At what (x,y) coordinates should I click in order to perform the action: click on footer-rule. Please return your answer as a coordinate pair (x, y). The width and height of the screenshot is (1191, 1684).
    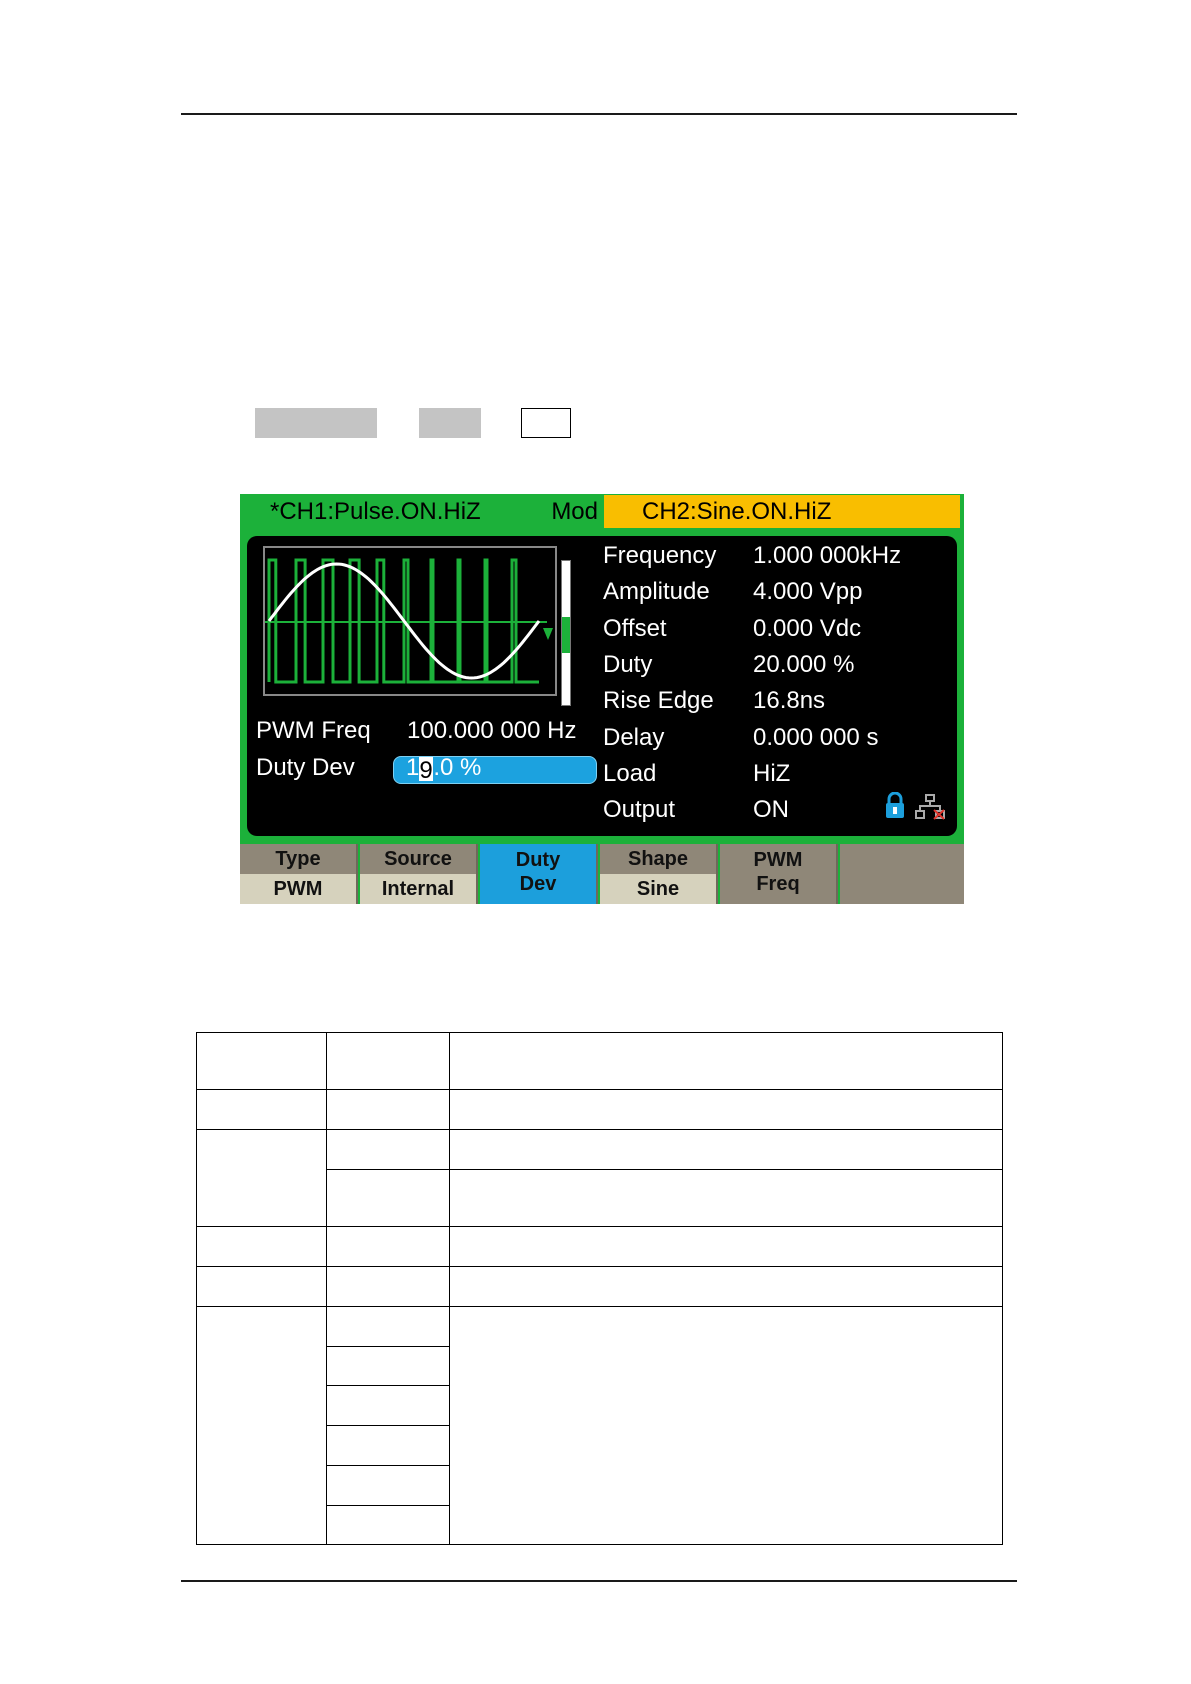
    Looking at the image, I should click on (599, 1581).